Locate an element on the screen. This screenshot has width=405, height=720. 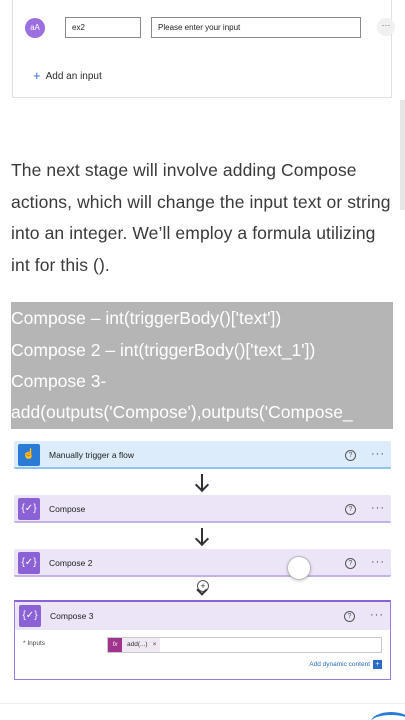
code-line-add: add(outputs('Compose'),outputs('Compose_ is located at coordinates (182, 412).